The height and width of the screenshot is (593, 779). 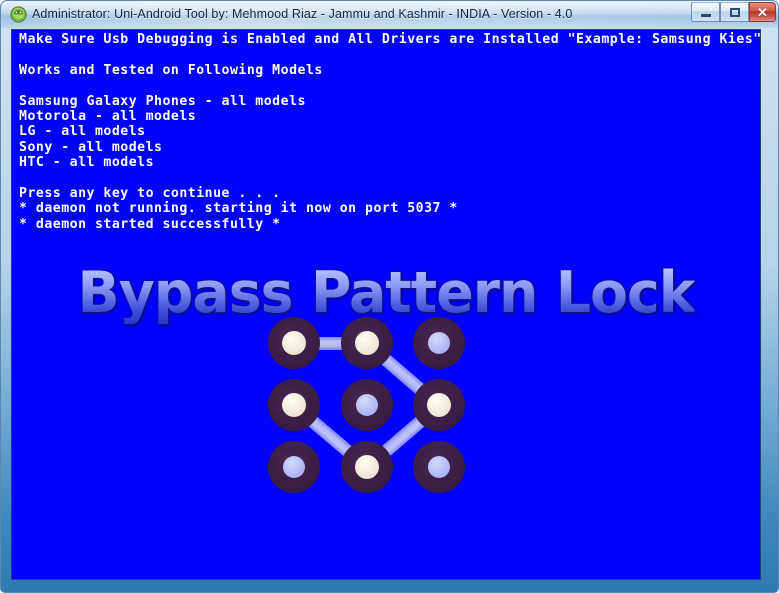 What do you see at coordinates (87, 163) in the screenshot?
I see `console-line: HTC - all models` at bounding box center [87, 163].